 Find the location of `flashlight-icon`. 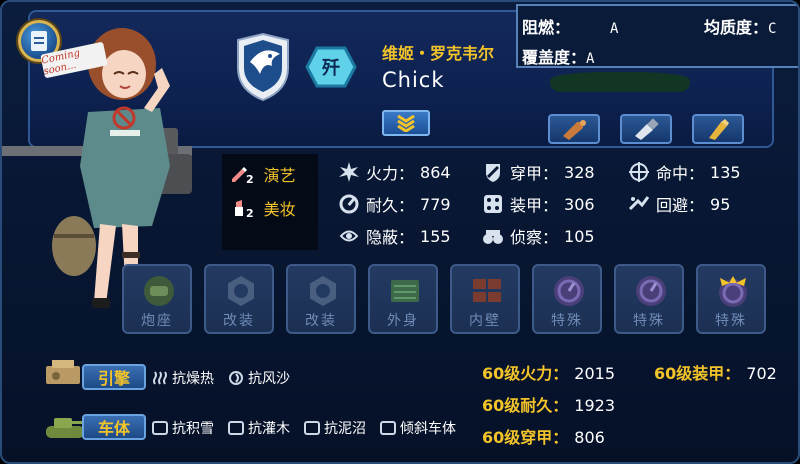

flashlight-icon is located at coordinates (647, 129).